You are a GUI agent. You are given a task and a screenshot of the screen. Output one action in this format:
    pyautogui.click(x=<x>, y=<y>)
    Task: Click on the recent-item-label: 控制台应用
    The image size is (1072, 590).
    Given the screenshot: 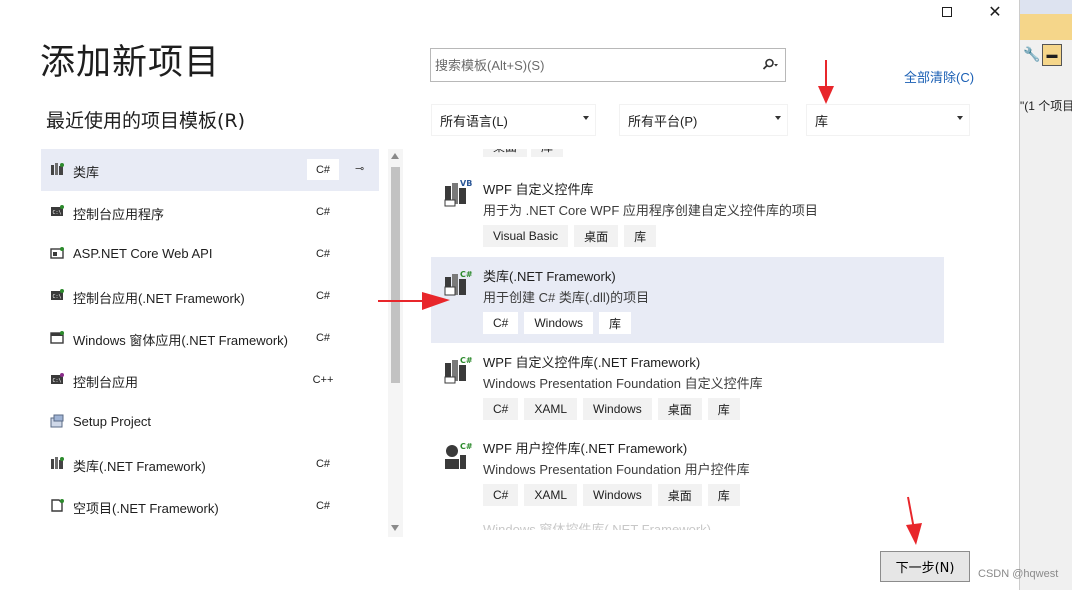 What is the action you would take?
    pyautogui.click(x=106, y=382)
    